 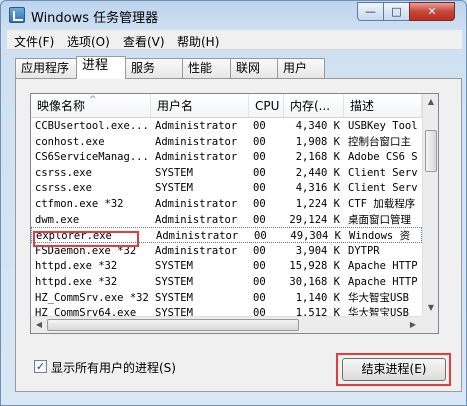 I want to click on horizontal-scroll-thumb, so click(x=173, y=325).